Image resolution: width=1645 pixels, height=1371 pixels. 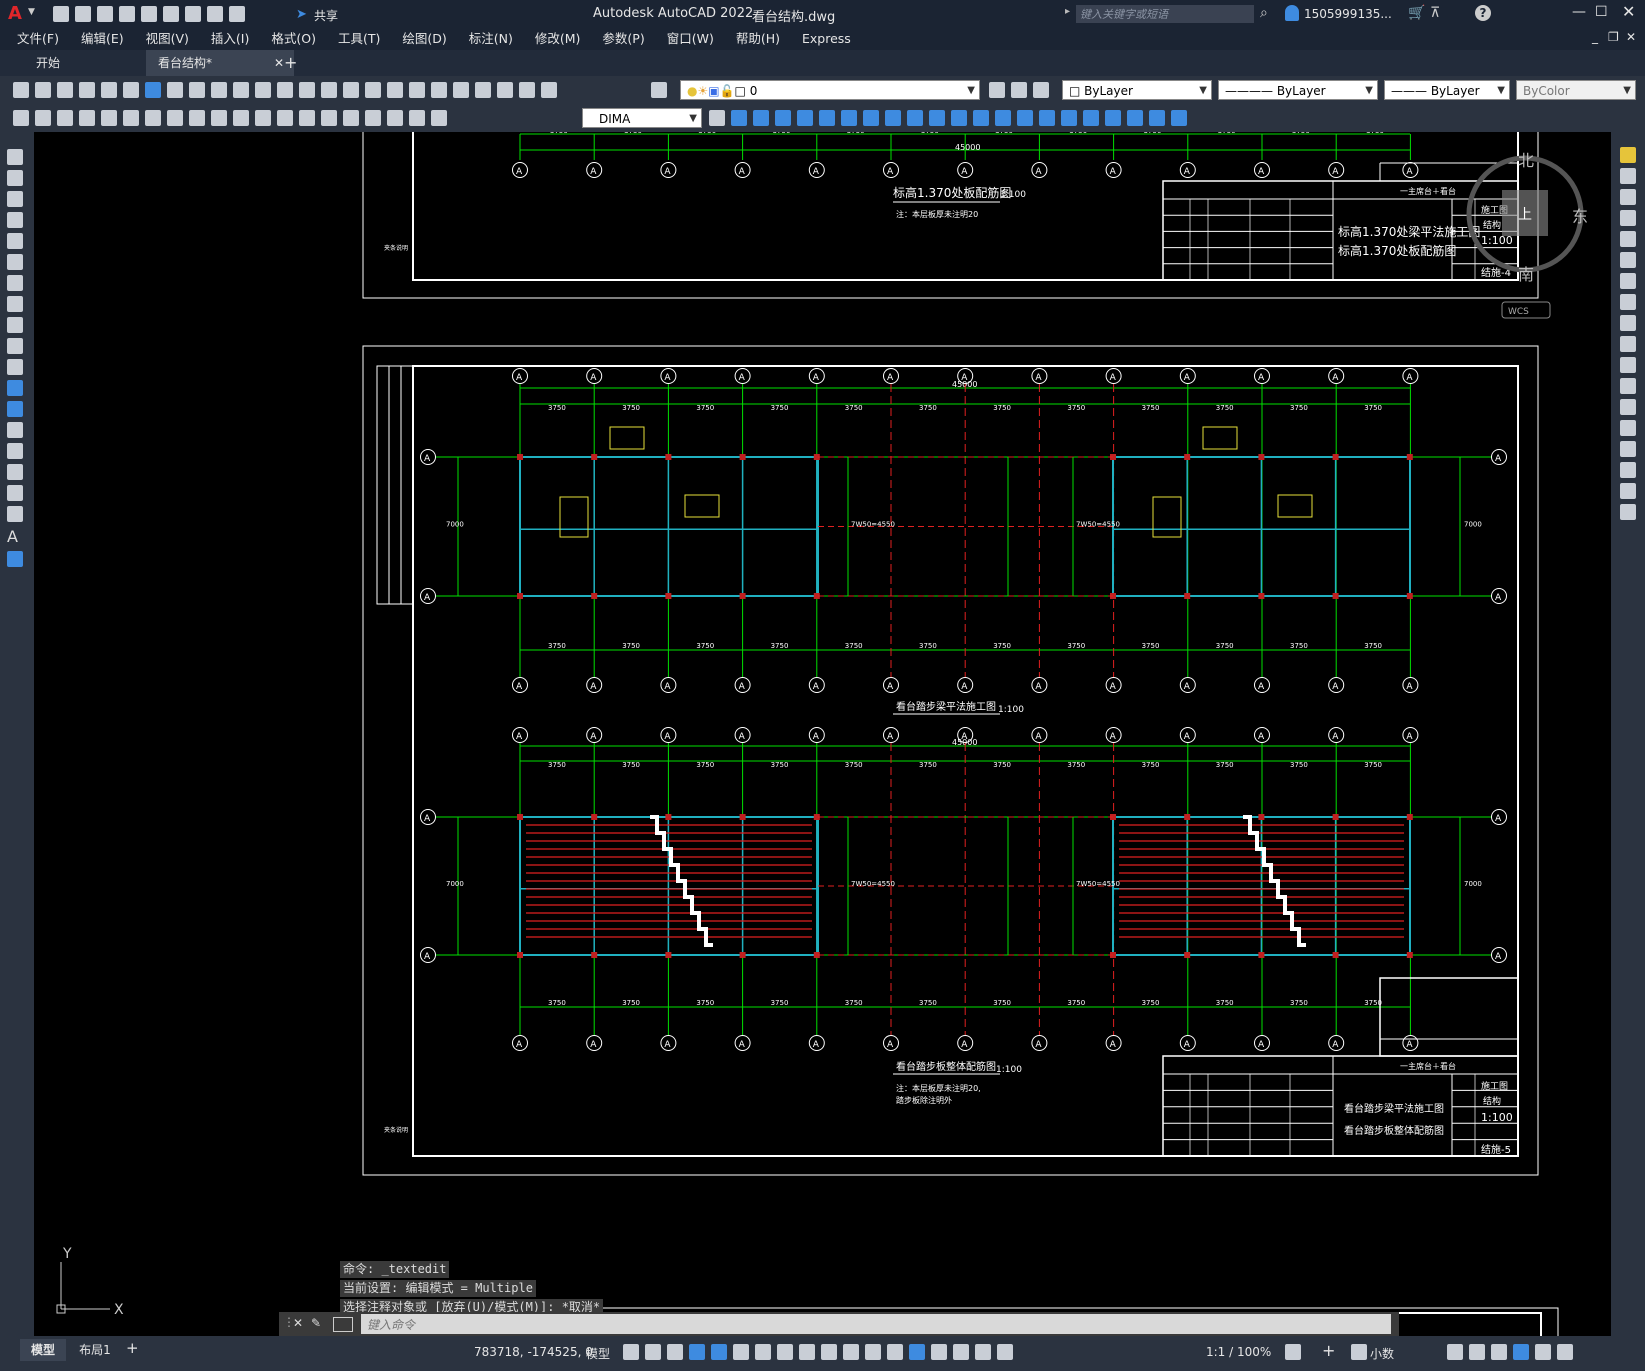 What do you see at coordinates (15, 493) in the screenshot?
I see `region-icon` at bounding box center [15, 493].